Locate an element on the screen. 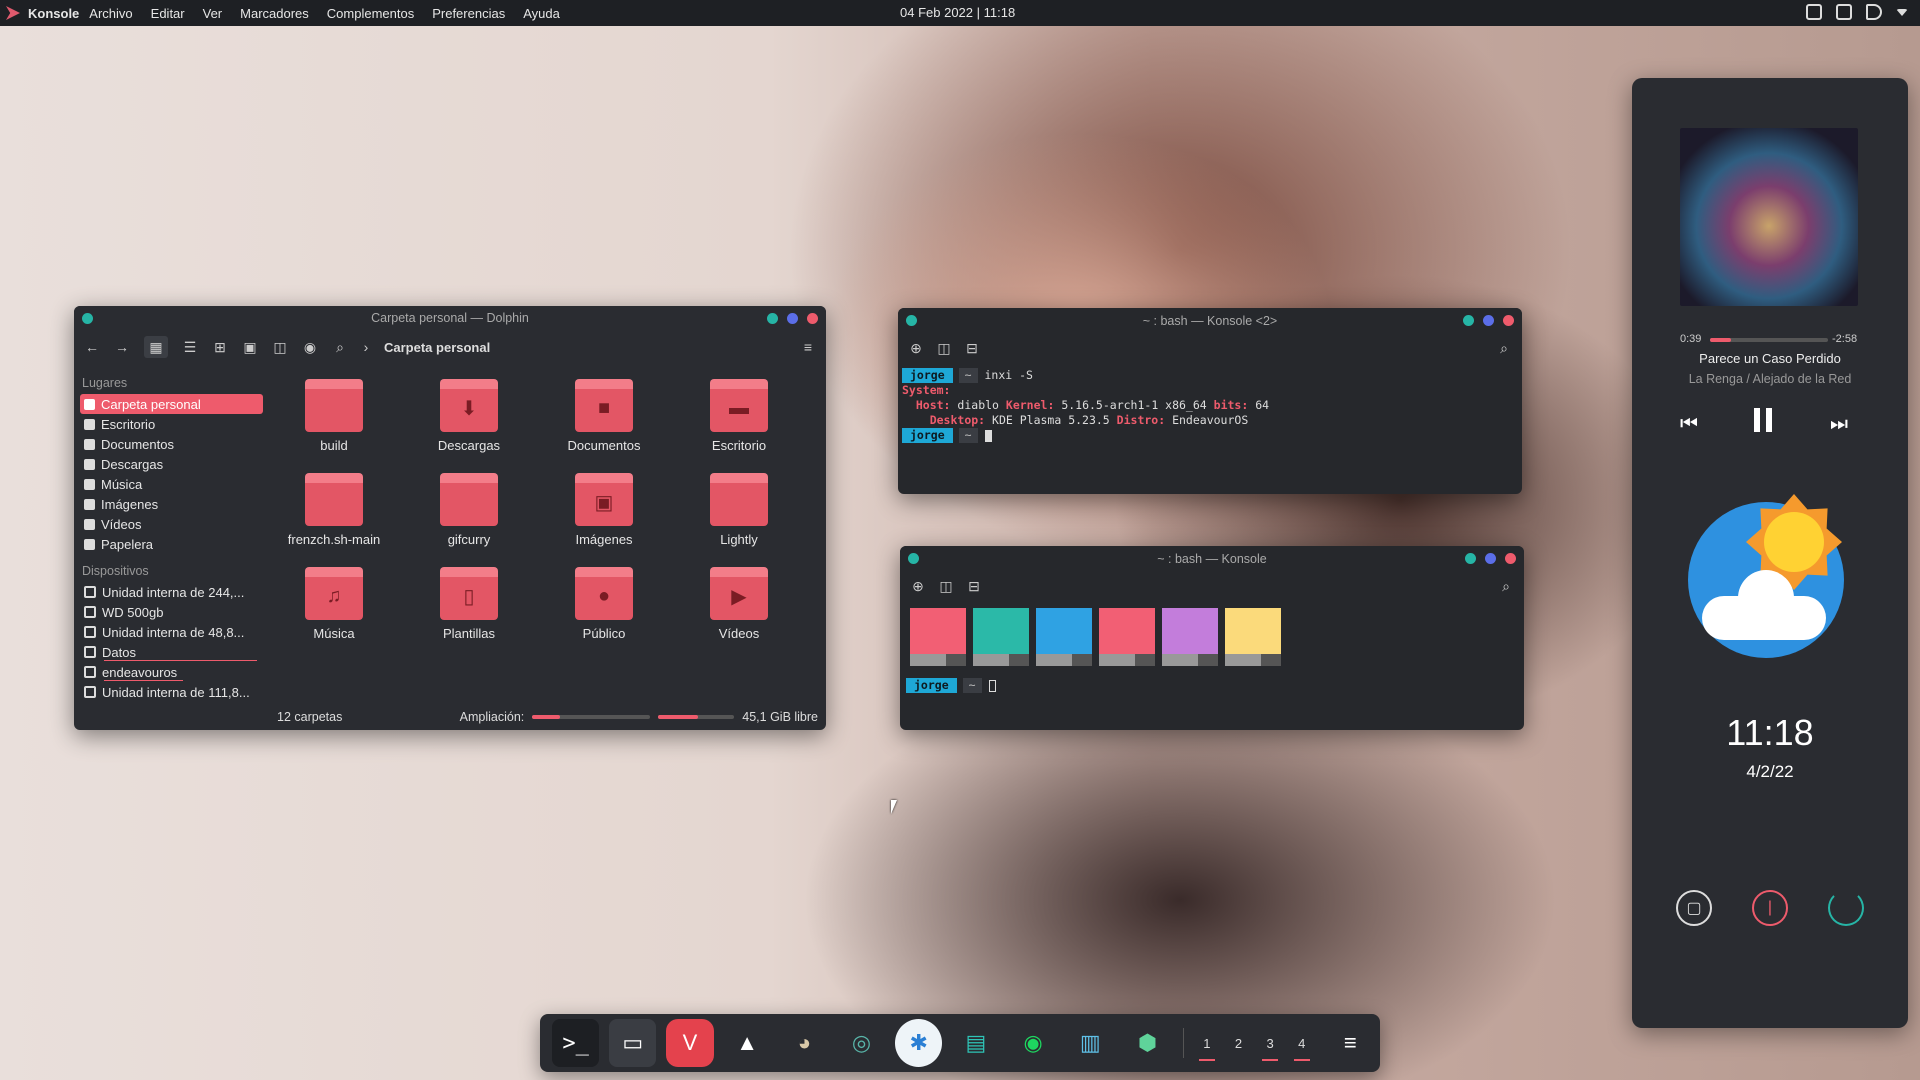 This screenshot has height=1080, width=1920. dolphin-titlebar: Carpeta personal — Dolphin is located at coordinates (450, 318).